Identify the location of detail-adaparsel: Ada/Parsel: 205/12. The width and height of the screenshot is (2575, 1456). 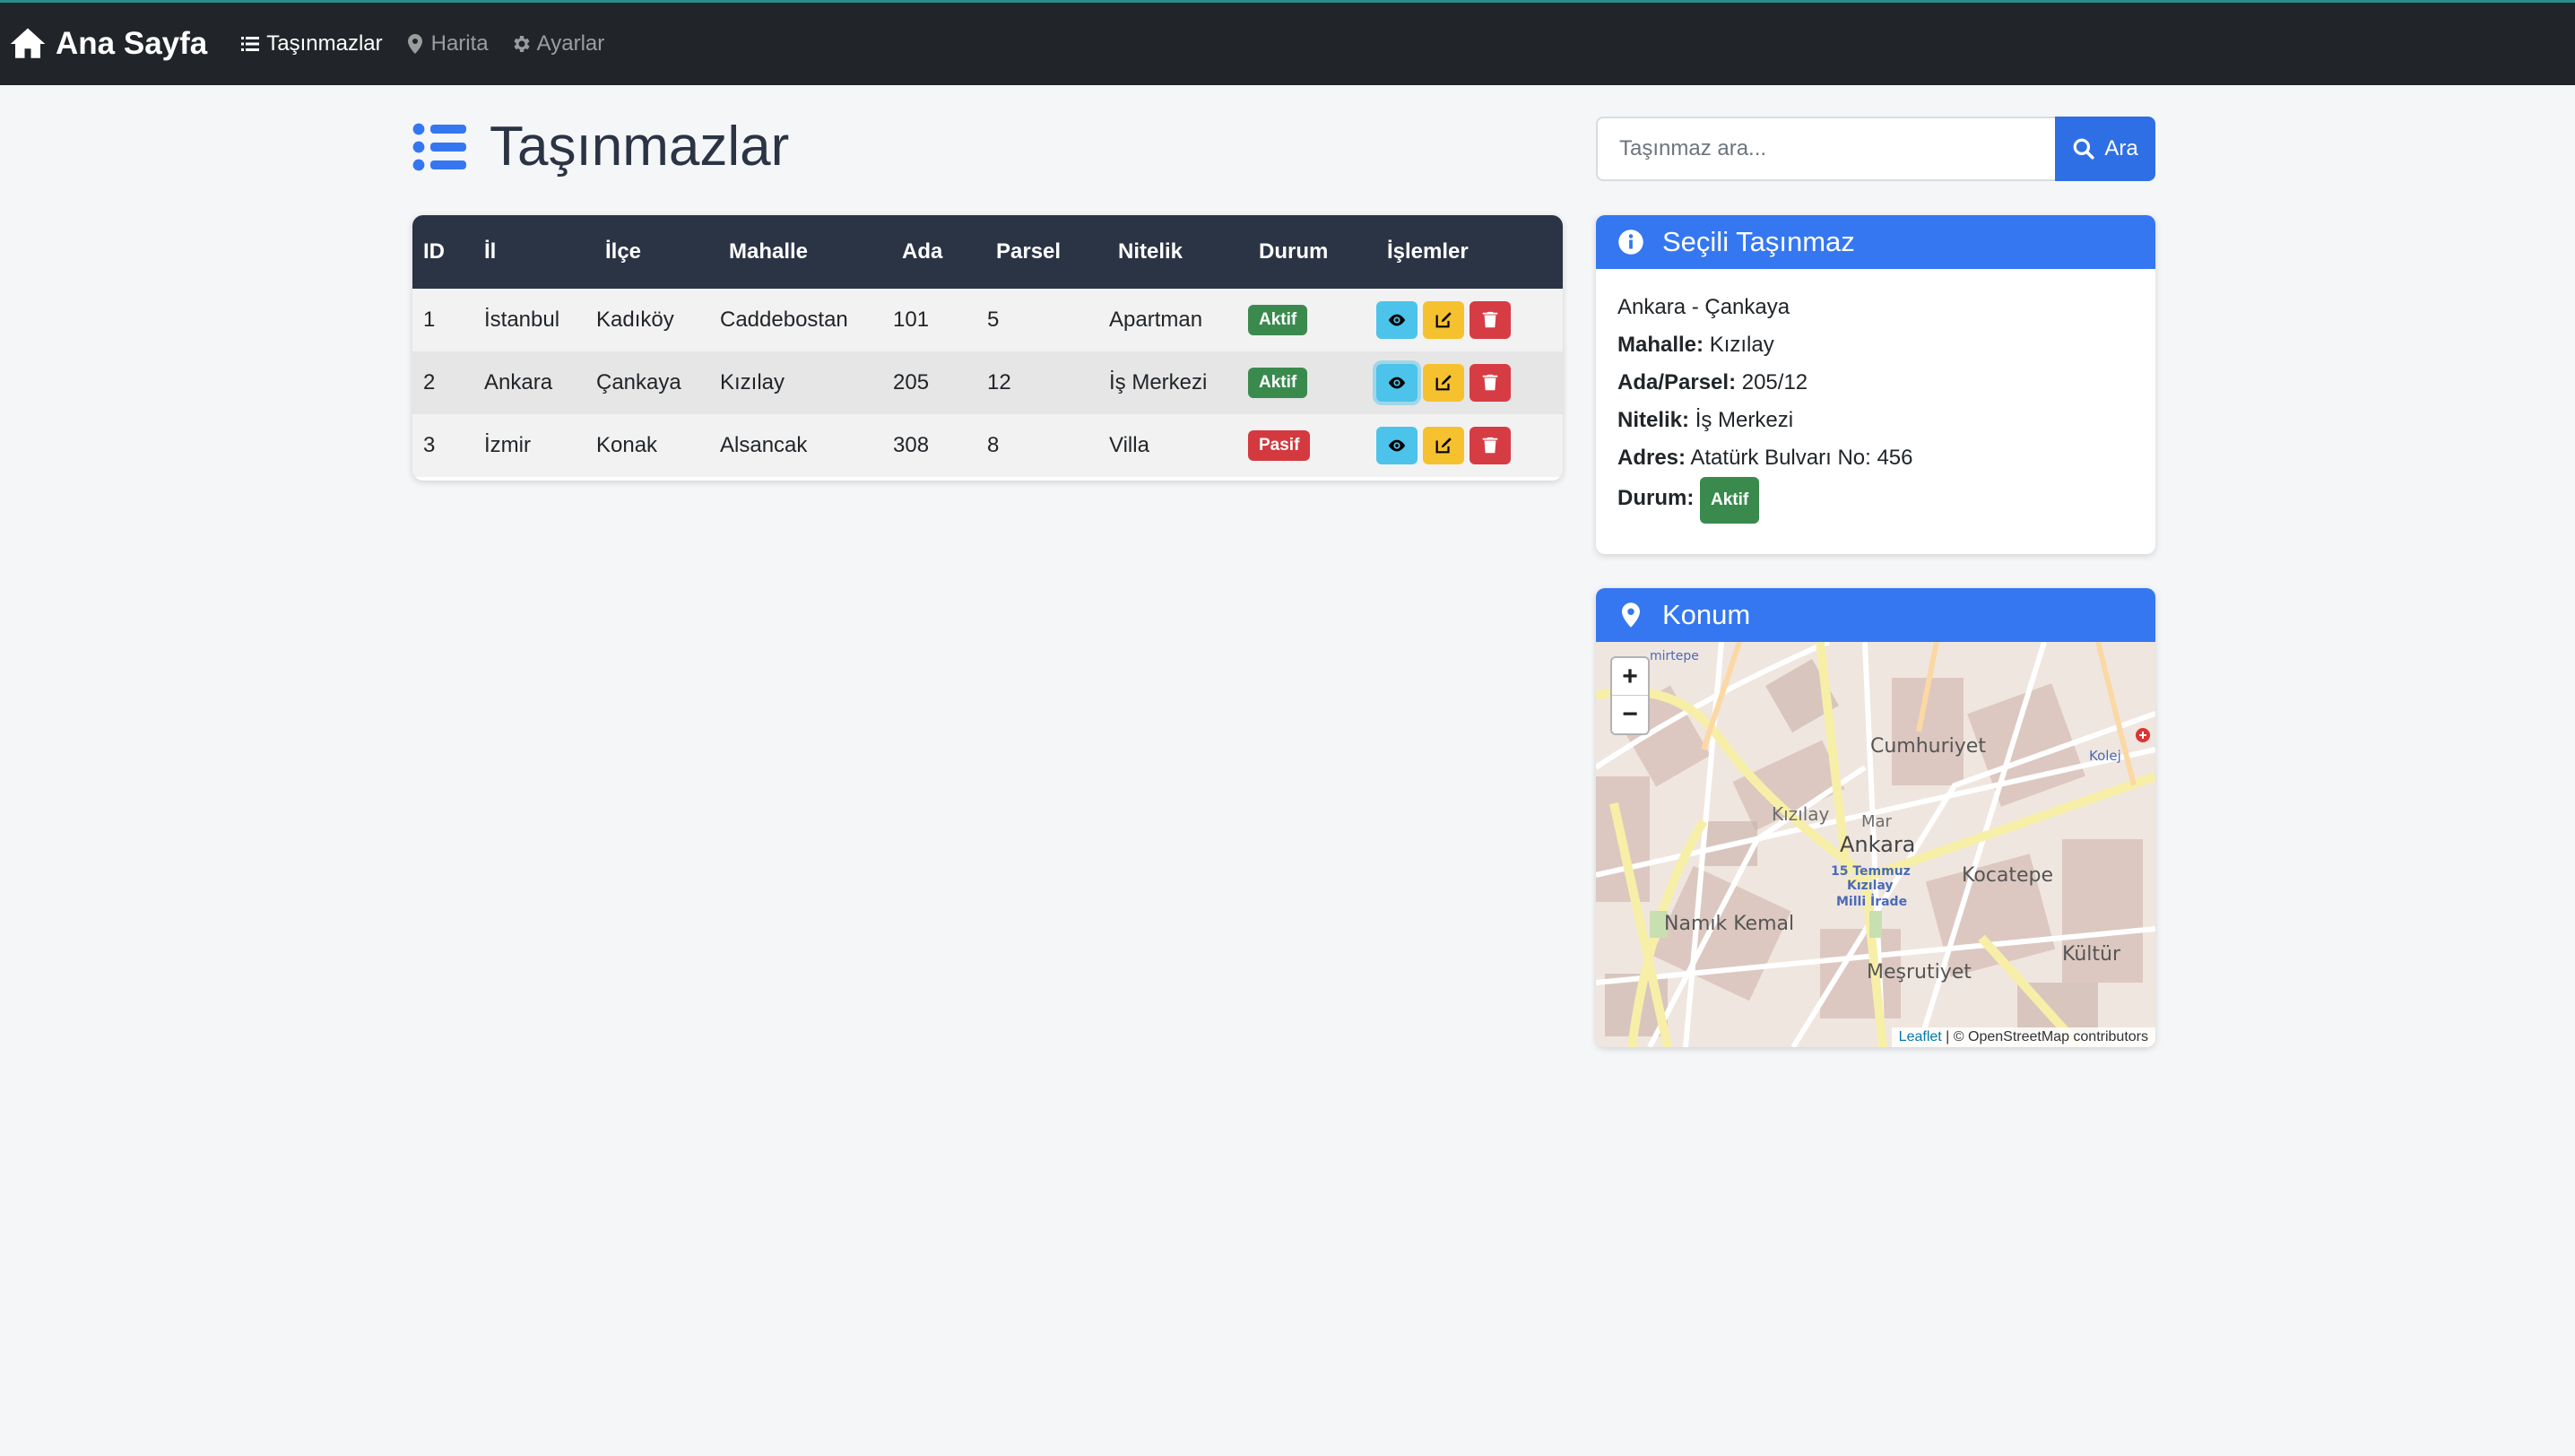
(1875, 383).